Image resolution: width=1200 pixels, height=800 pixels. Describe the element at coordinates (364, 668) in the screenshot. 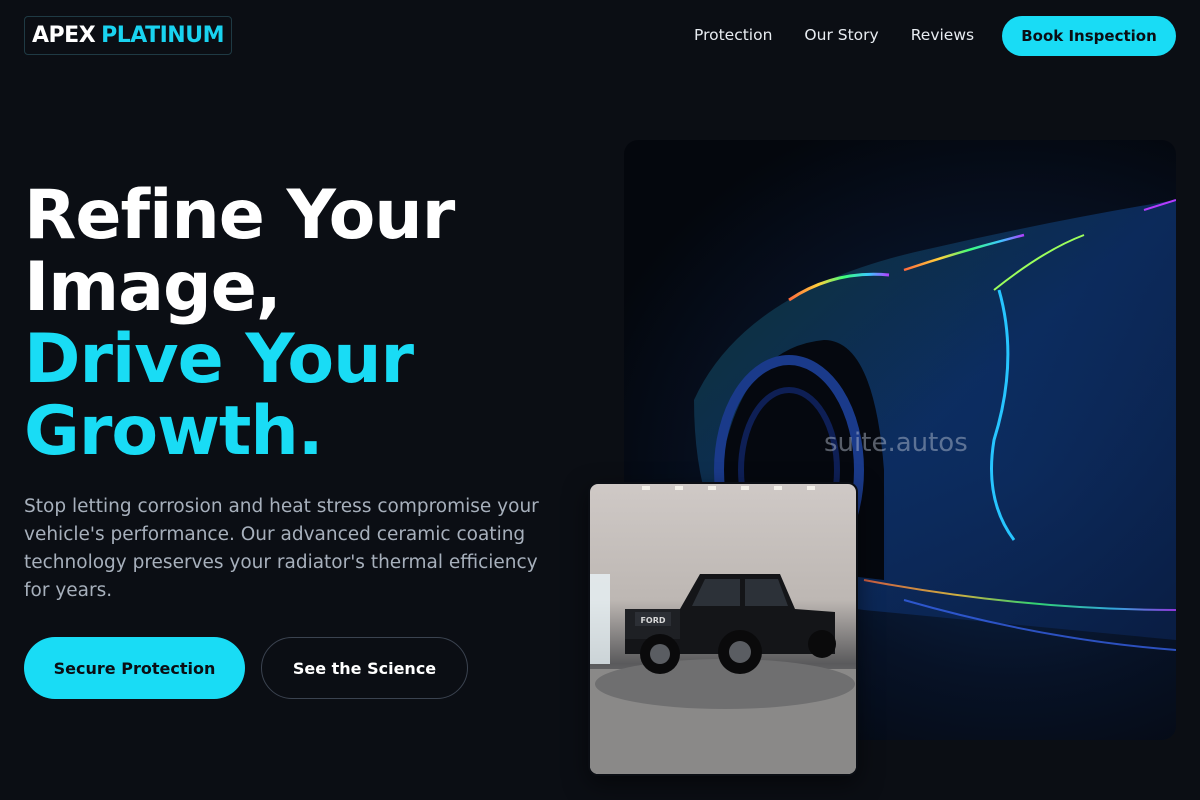

I see `see-the-science-button: See the Science` at that location.